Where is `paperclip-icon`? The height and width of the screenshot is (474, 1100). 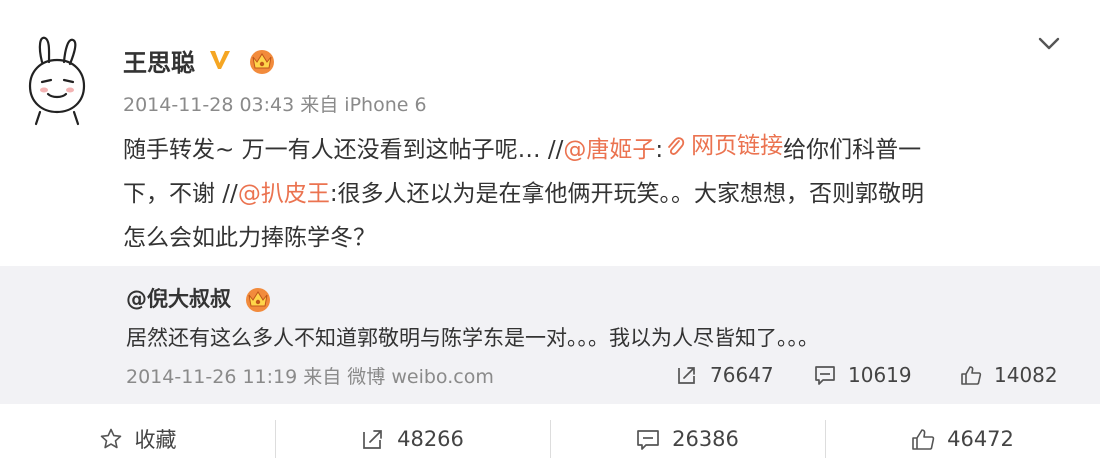 paperclip-icon is located at coordinates (676, 146).